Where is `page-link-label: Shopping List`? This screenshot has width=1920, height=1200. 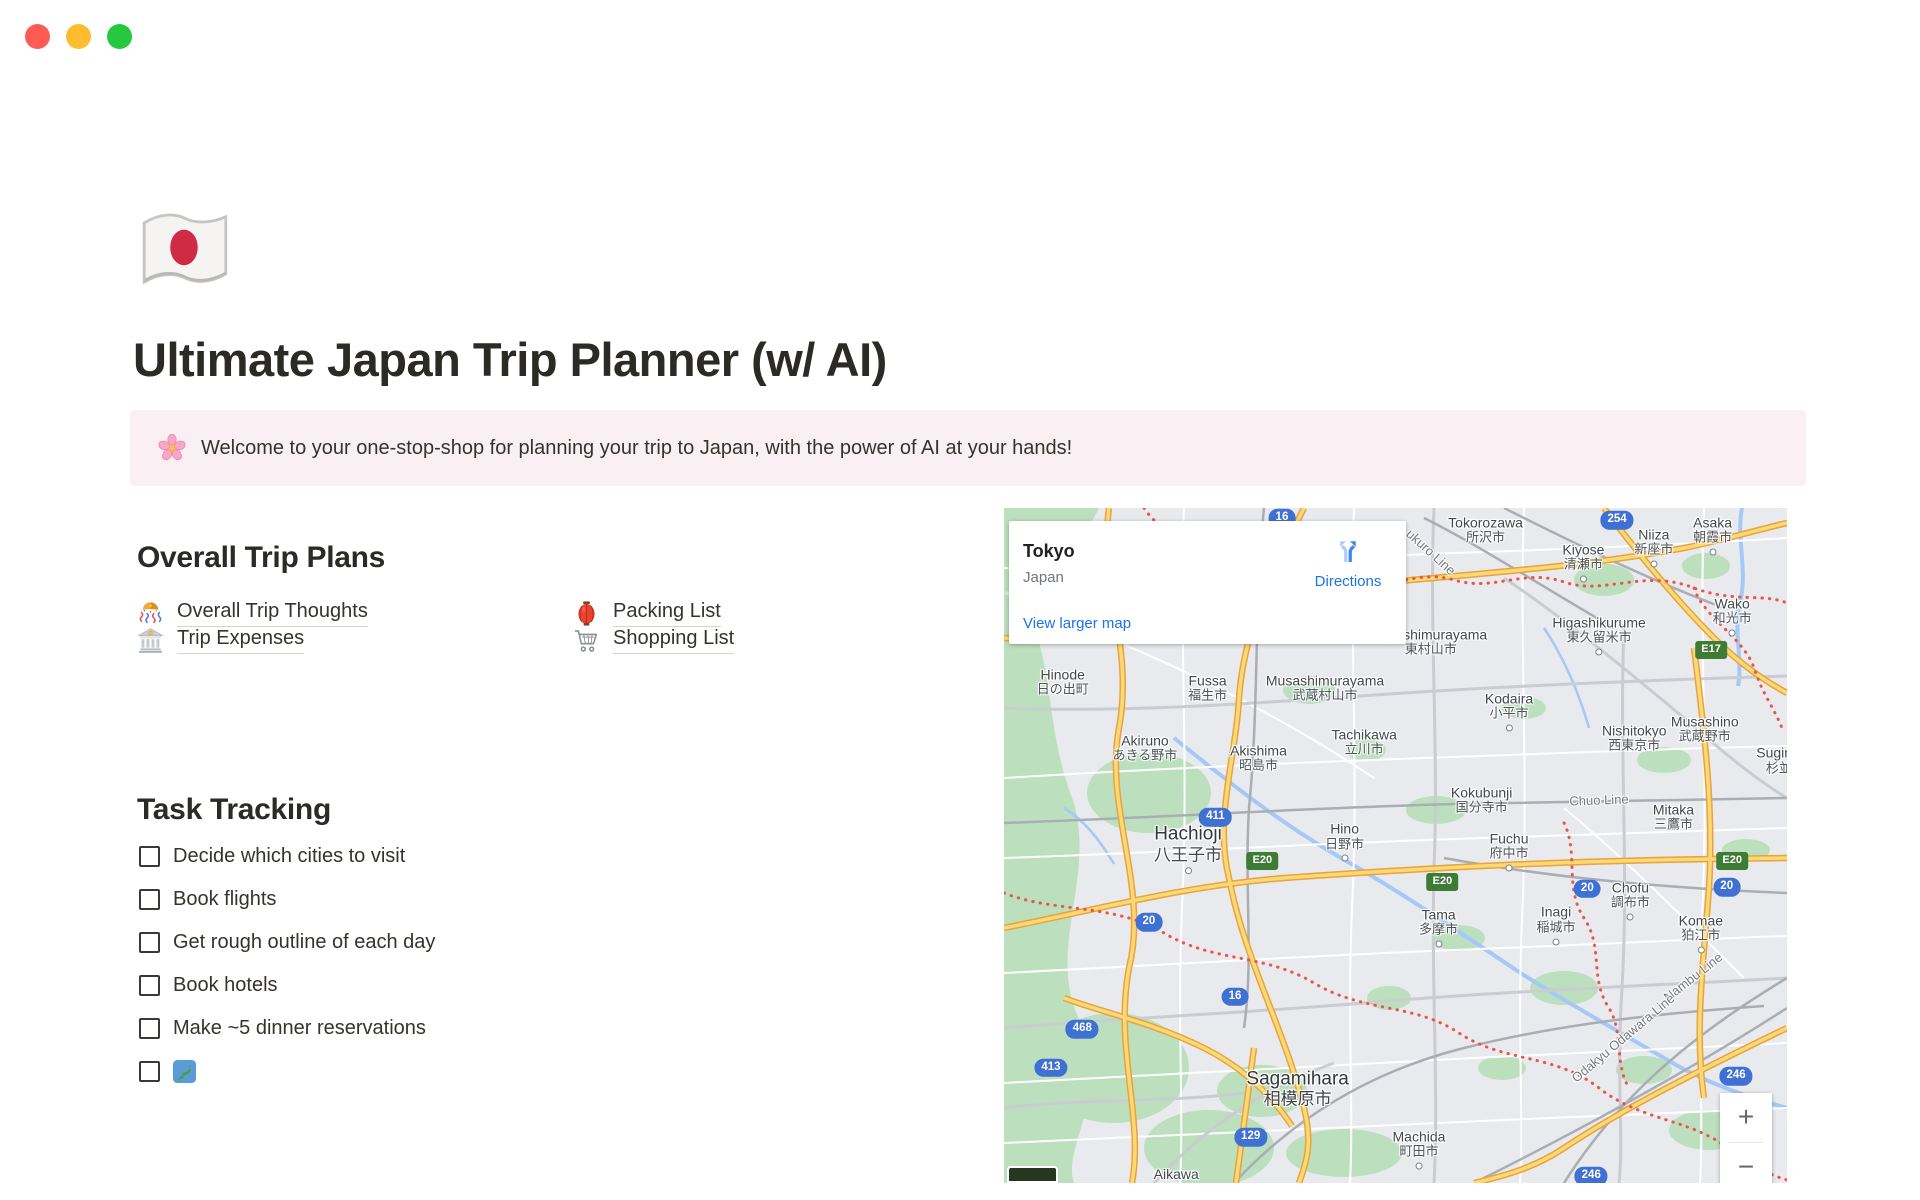 page-link-label: Shopping List is located at coordinates (674, 640).